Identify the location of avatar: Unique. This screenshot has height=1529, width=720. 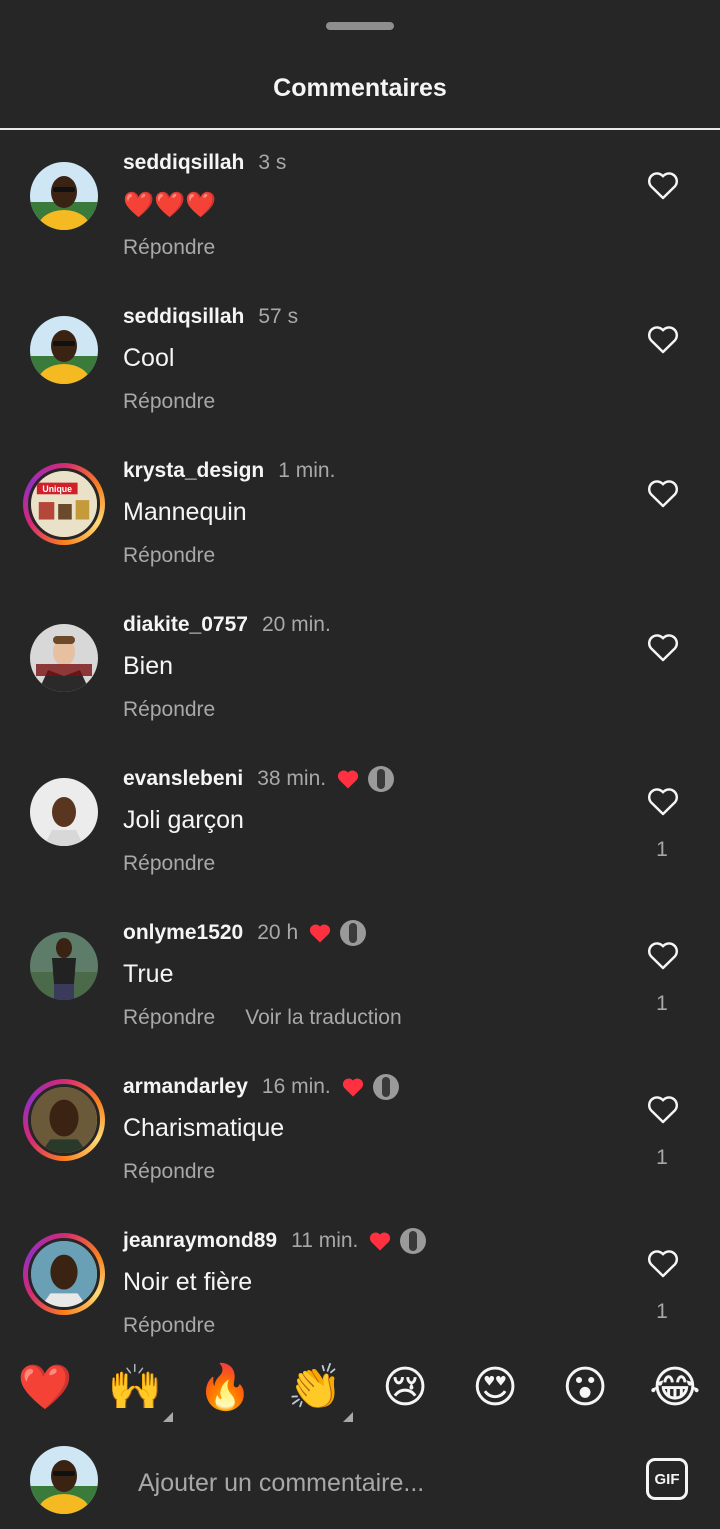
(64, 504).